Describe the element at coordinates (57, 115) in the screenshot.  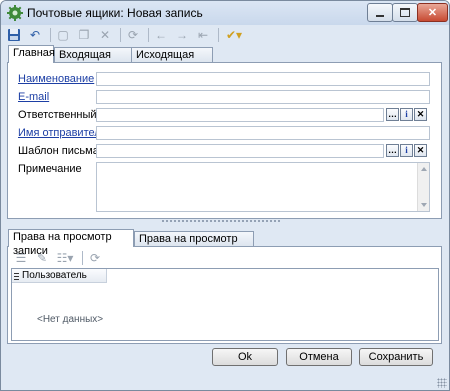
I see `responsible-label: Ответственный` at that location.